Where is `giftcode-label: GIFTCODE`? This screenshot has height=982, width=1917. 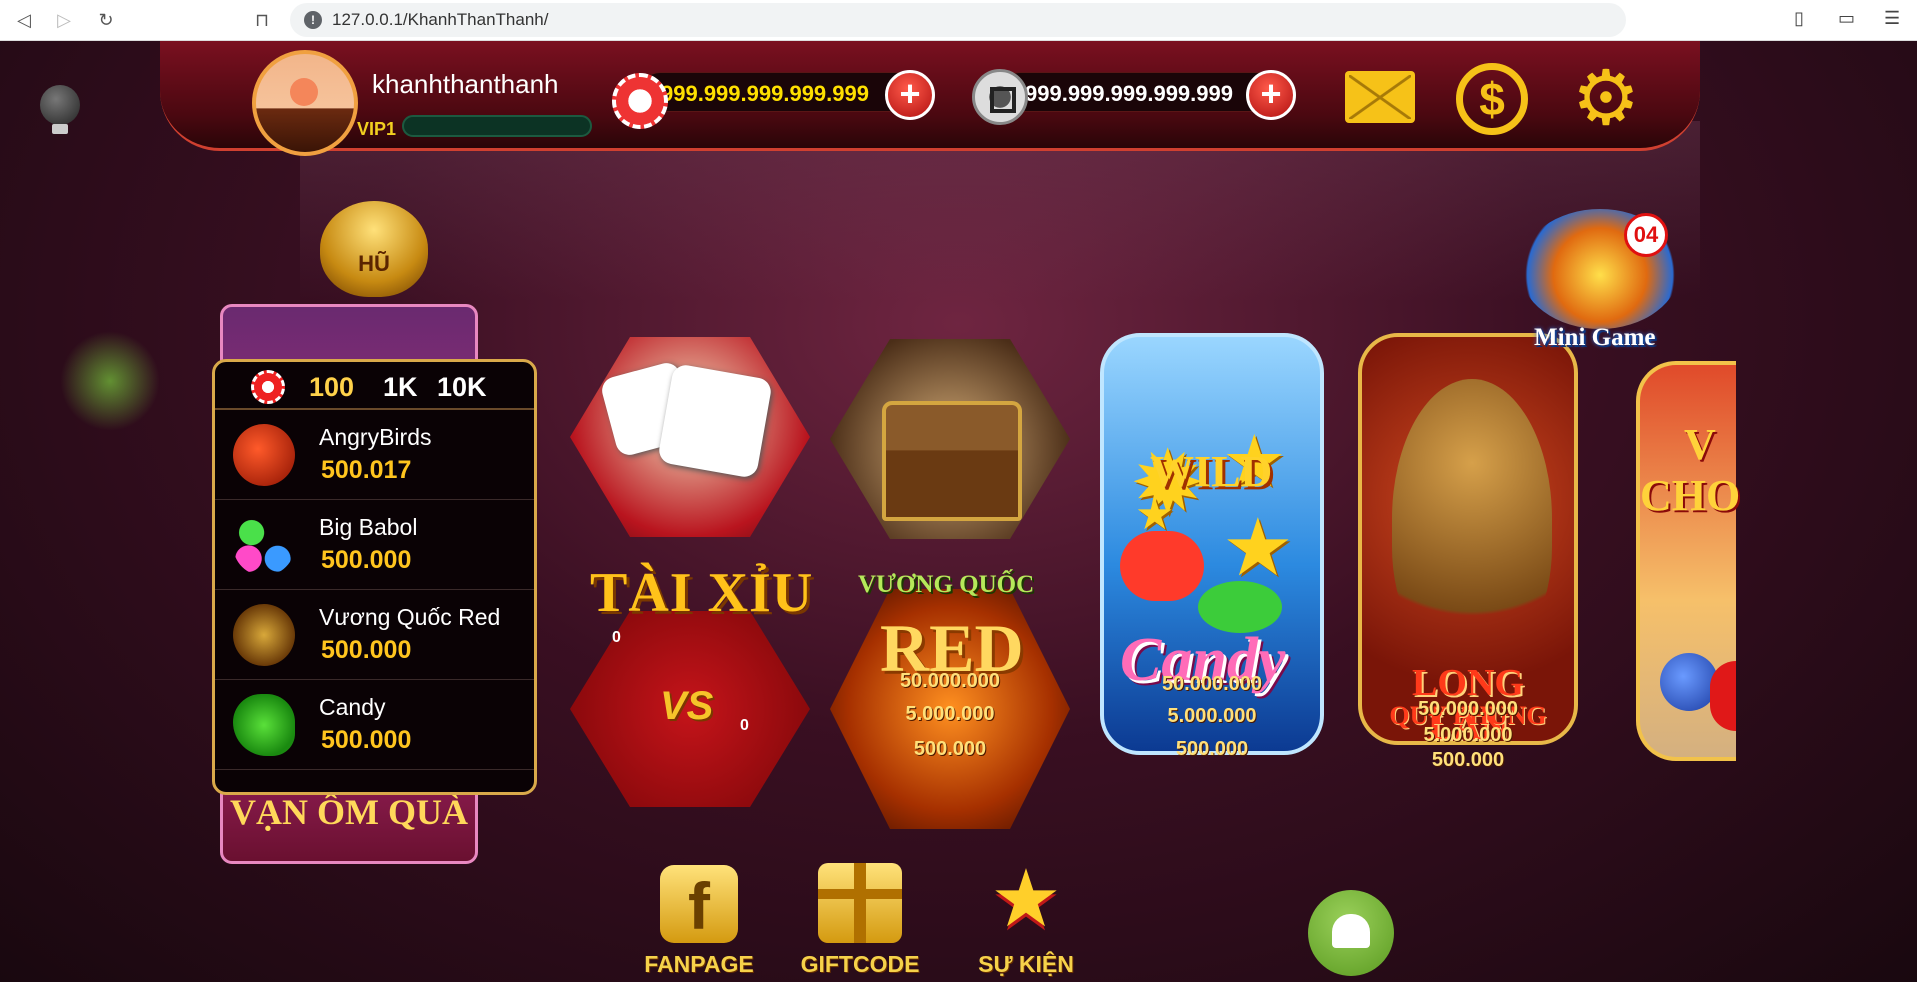
giftcode-label: GIFTCODE is located at coordinates (860, 964).